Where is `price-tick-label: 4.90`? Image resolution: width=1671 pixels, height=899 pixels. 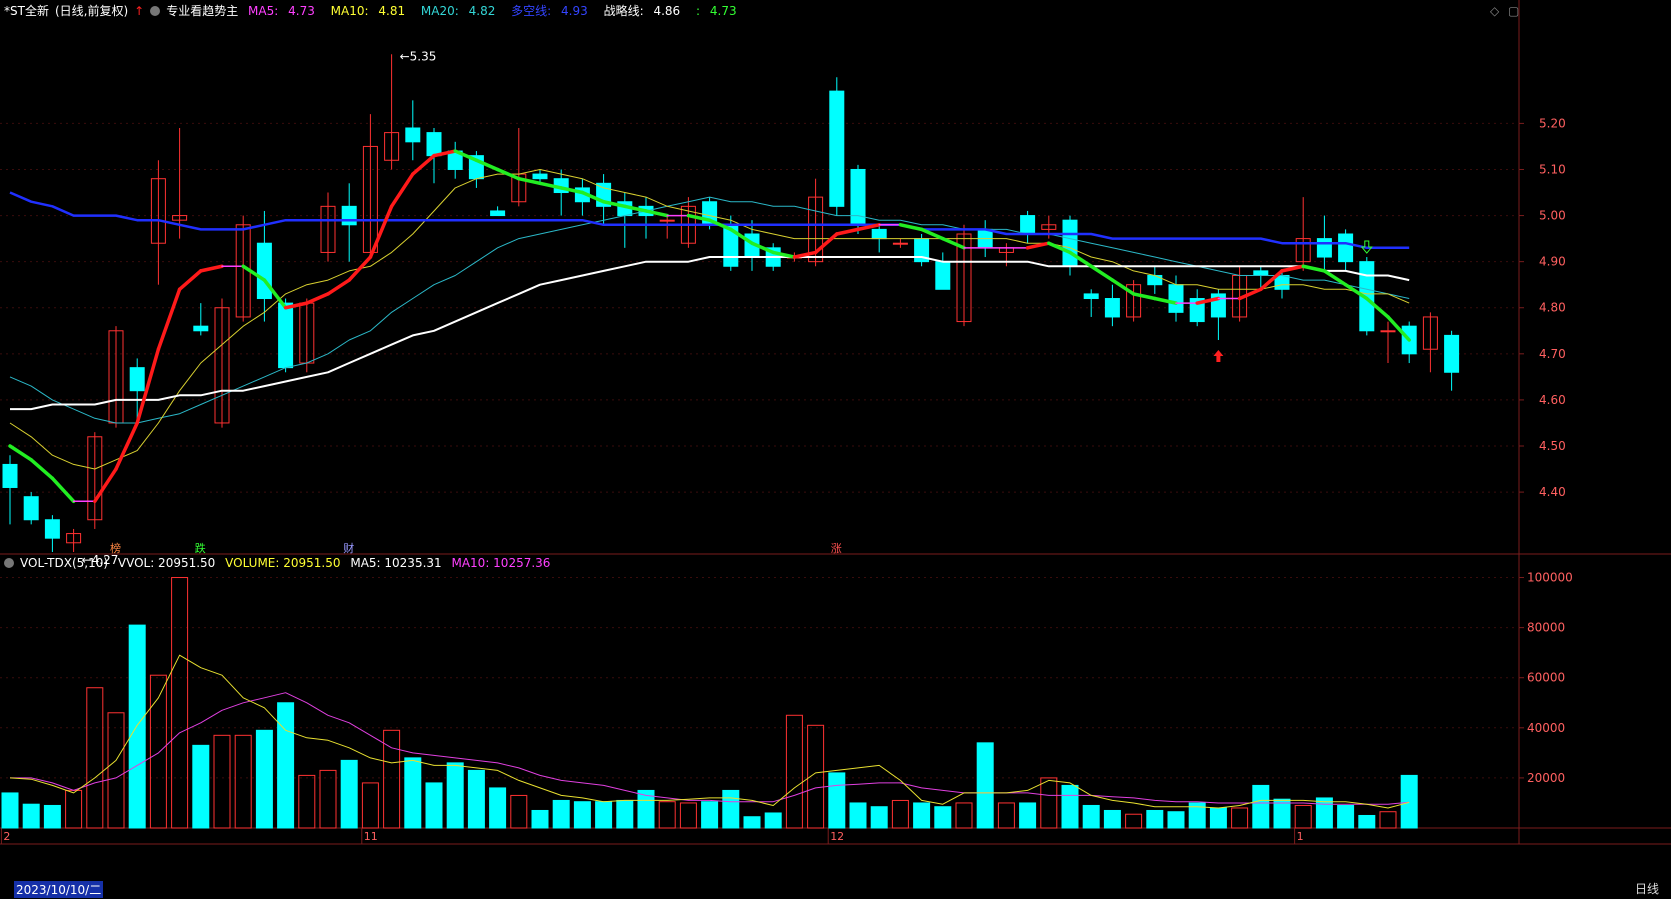
price-tick-label: 4.90 is located at coordinates (1552, 262).